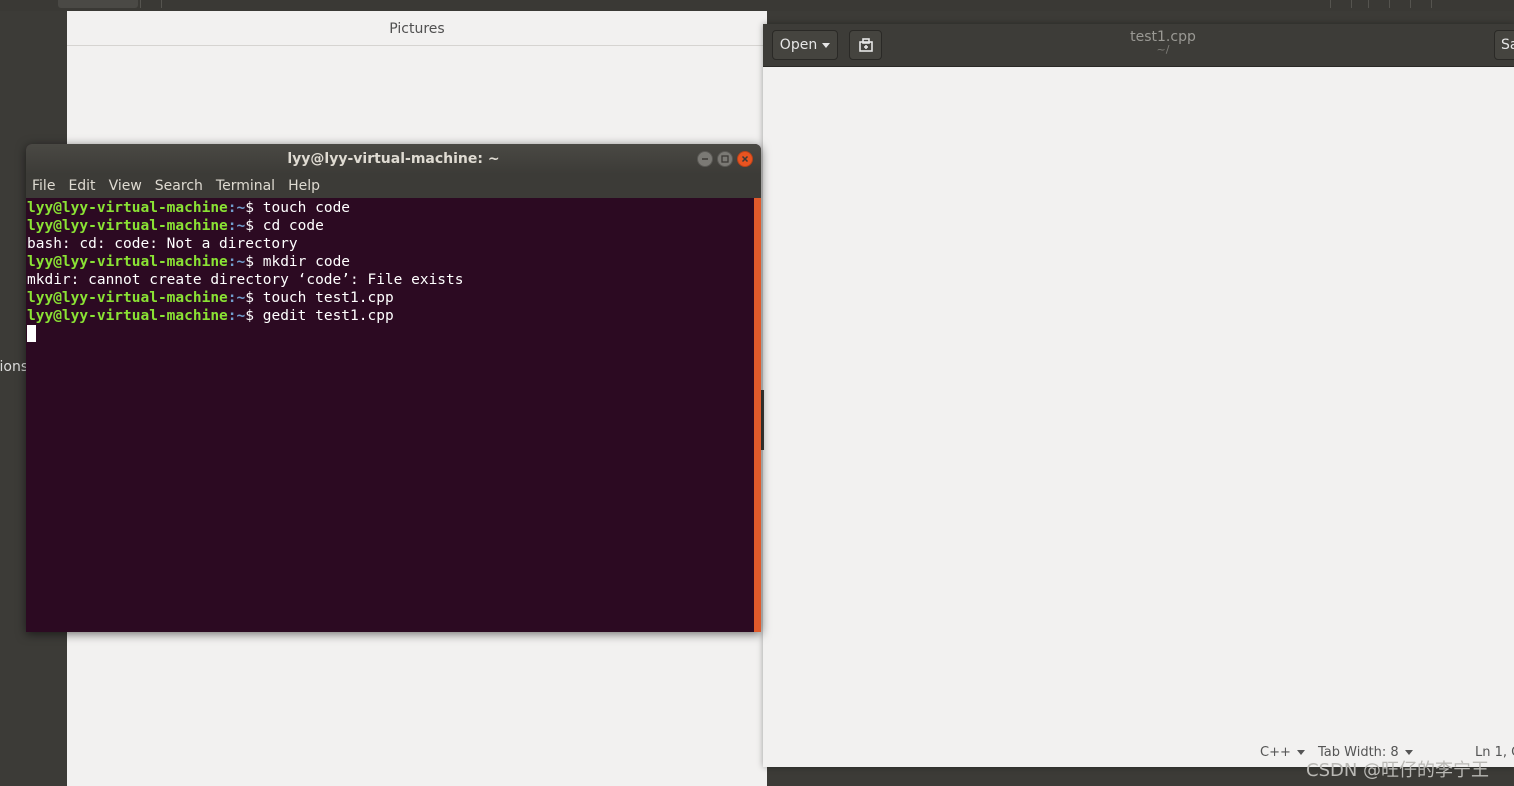  Describe the element at coordinates (179, 186) in the screenshot. I see `menu-search: Search` at that location.